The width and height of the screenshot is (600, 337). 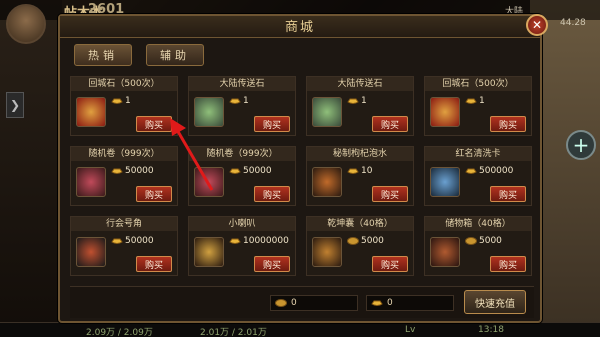 What do you see at coordinates (360, 224) in the screenshot?
I see `item-name: 乾坤囊（40格）` at bounding box center [360, 224].